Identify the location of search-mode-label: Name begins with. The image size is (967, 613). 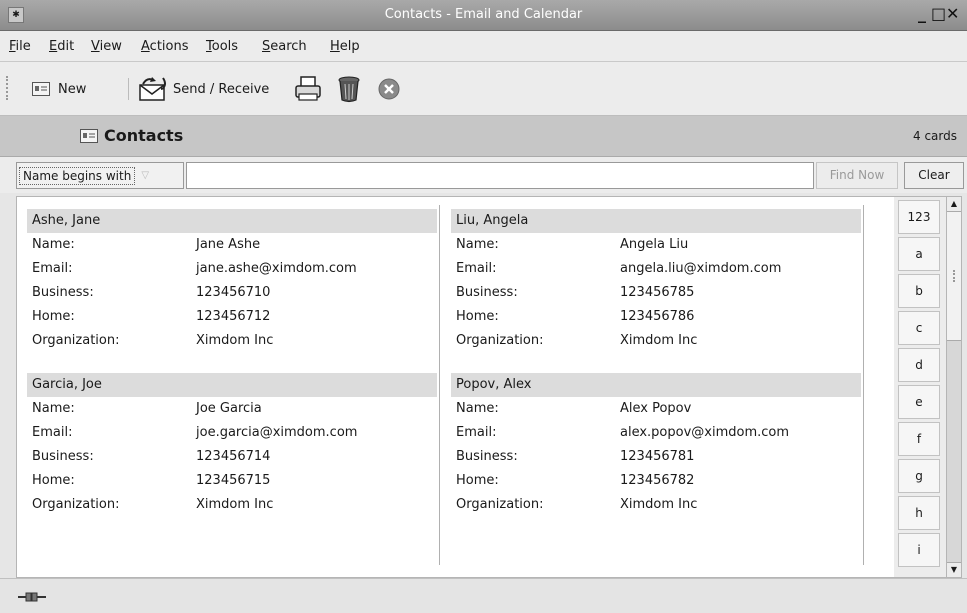
(77, 175).